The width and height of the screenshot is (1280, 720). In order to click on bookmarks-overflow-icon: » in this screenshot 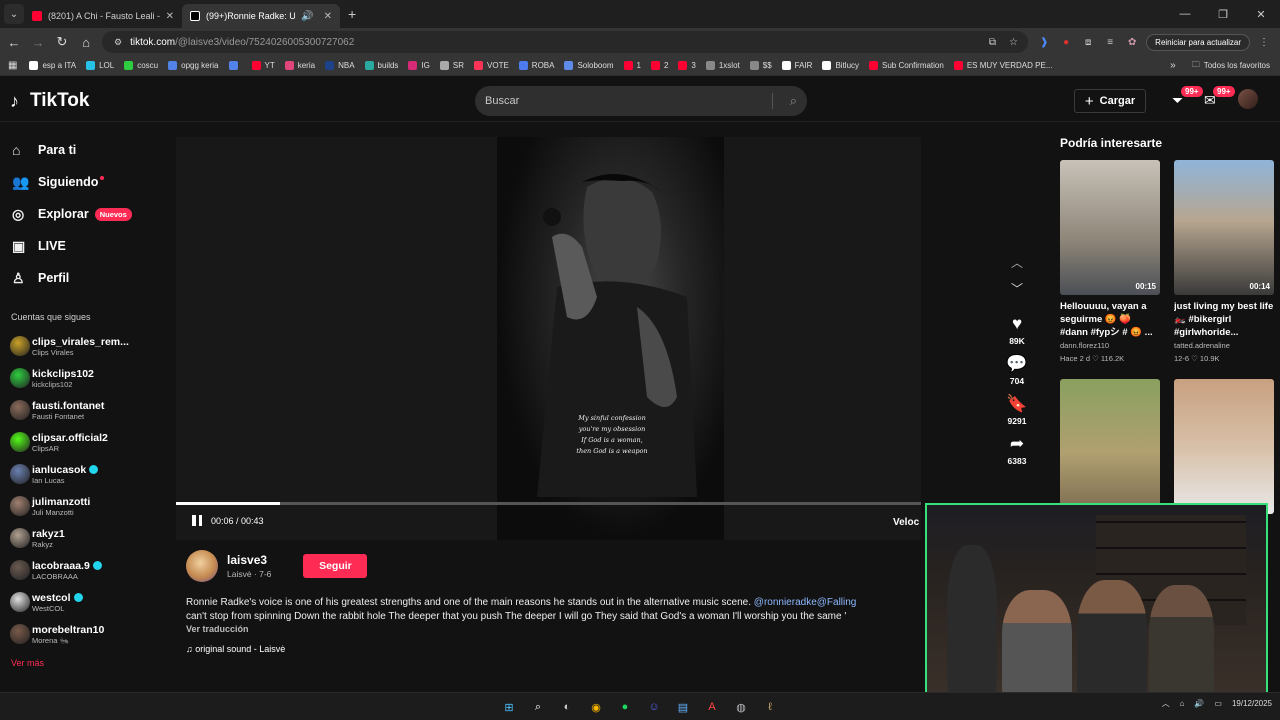, I will do `click(1173, 65)`.